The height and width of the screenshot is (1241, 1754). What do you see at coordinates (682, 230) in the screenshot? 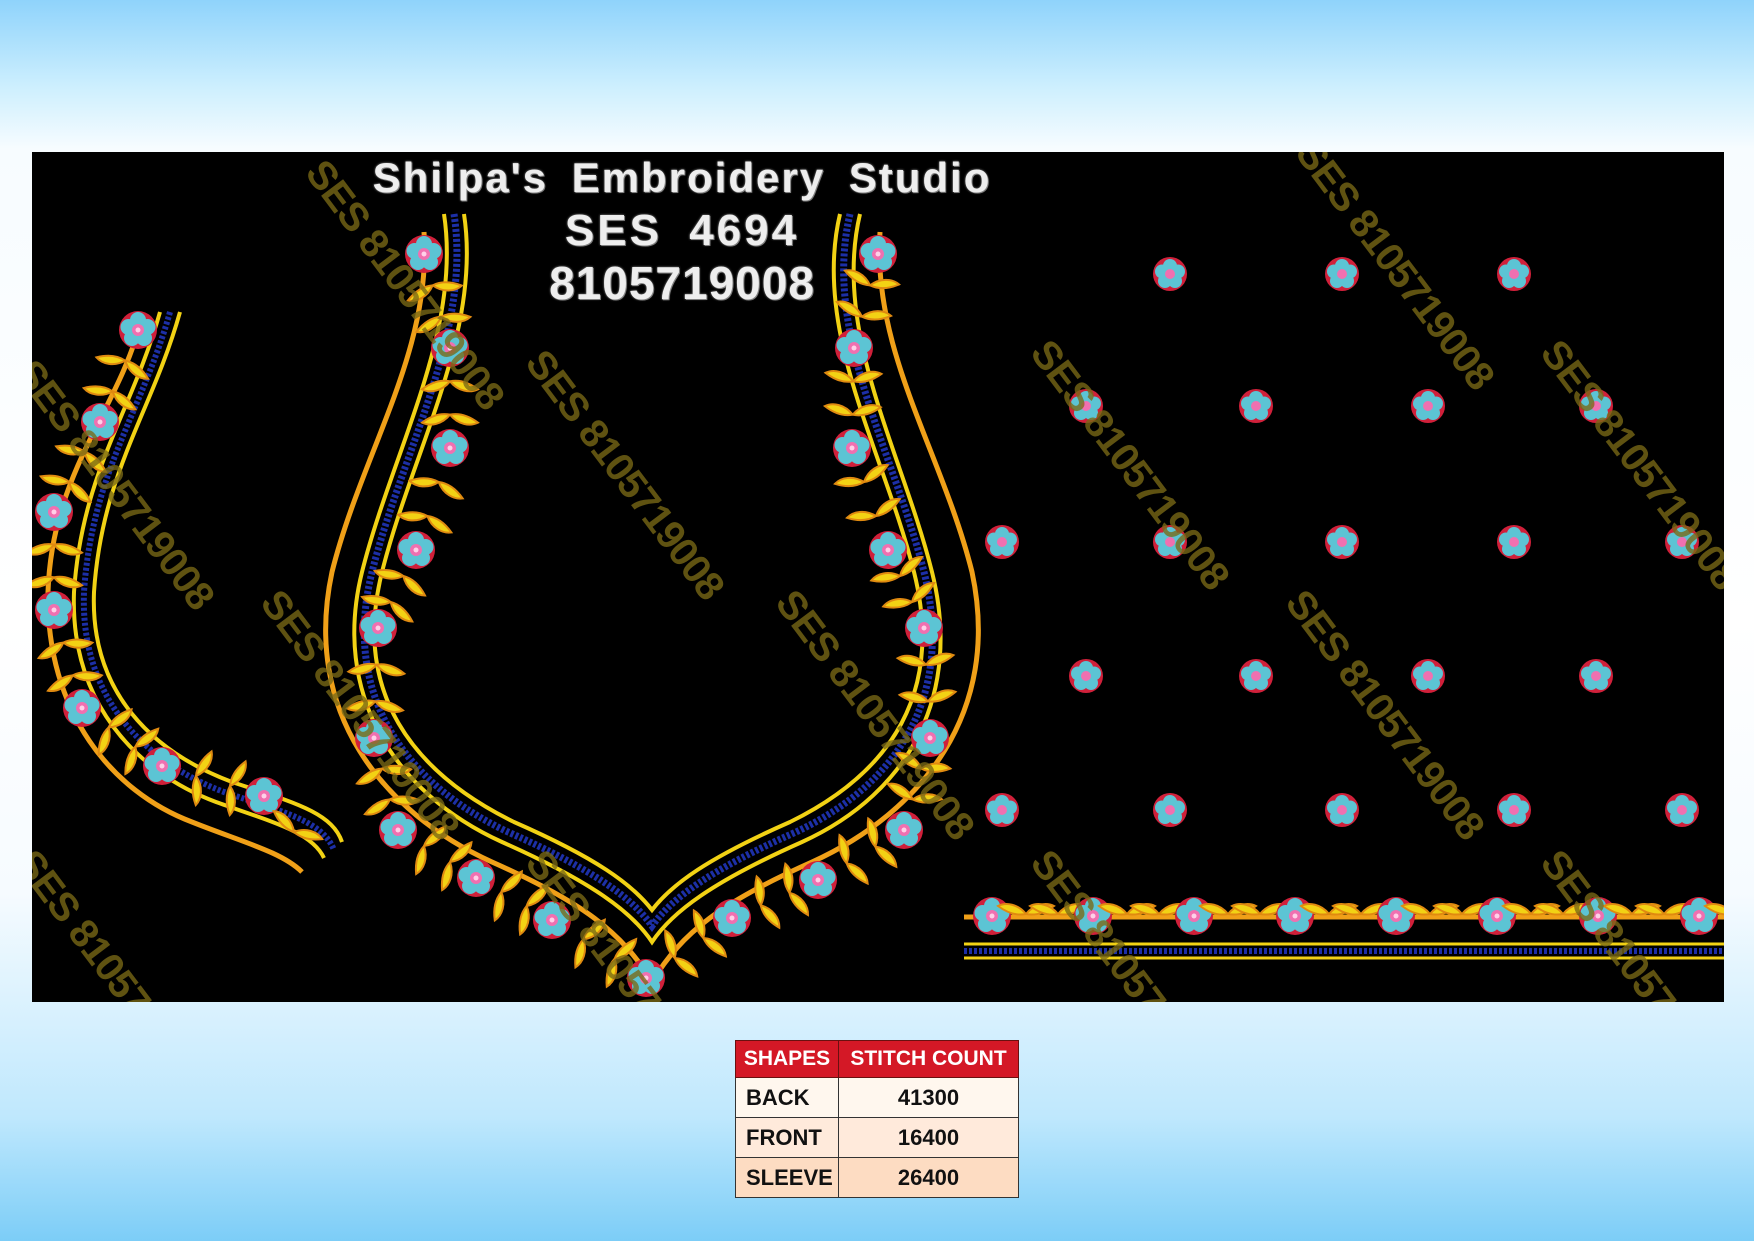
I see `design-code: SES 4694` at bounding box center [682, 230].